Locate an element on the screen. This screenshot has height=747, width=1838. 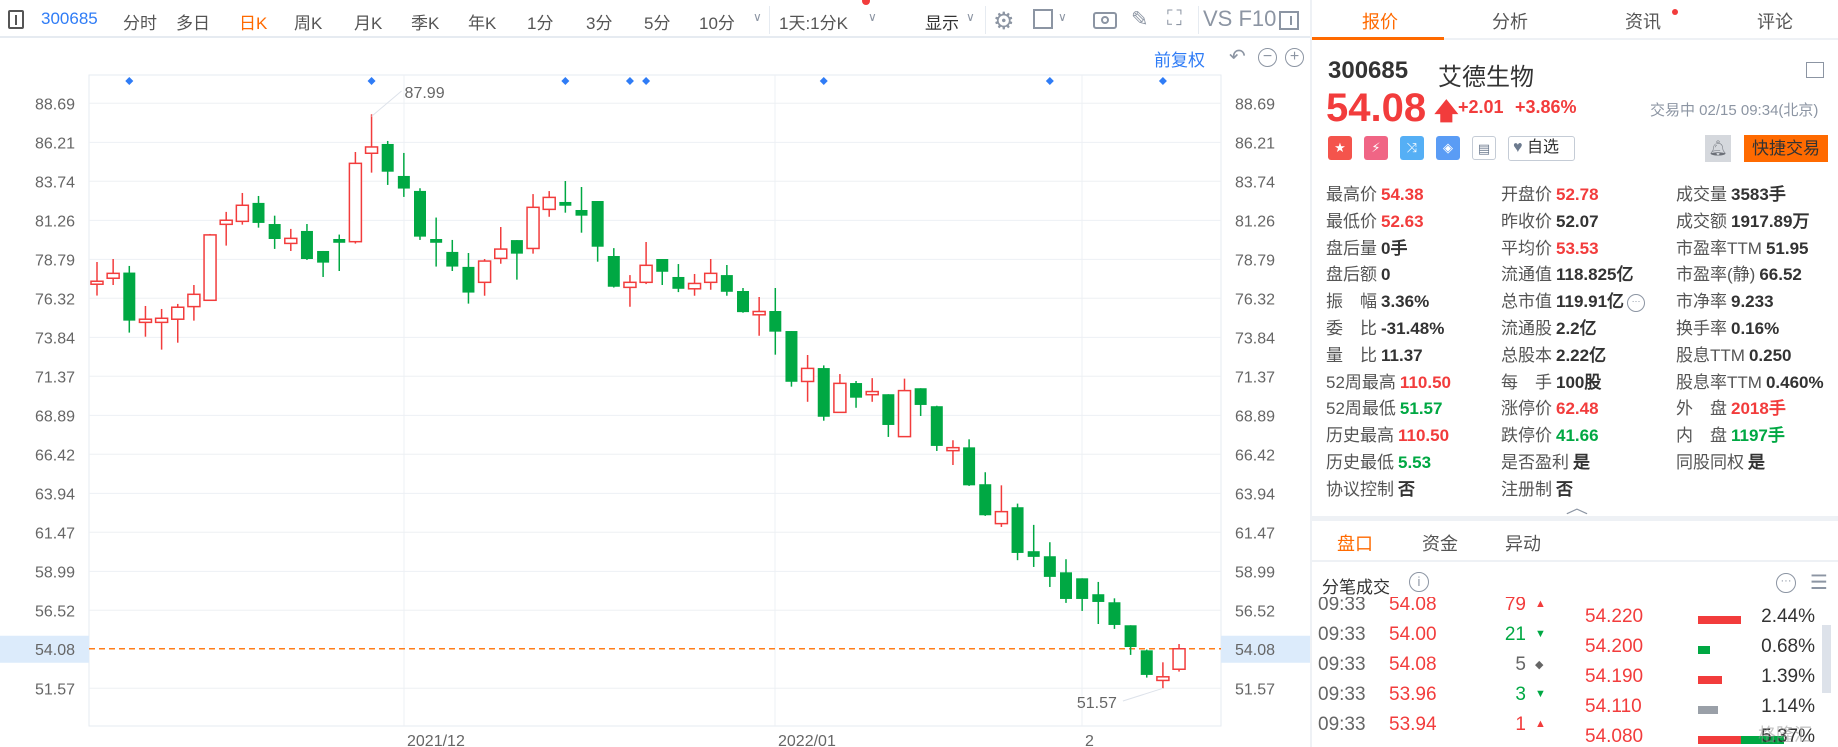
stat-label: 昨收价 is located at coordinates (1526, 221).